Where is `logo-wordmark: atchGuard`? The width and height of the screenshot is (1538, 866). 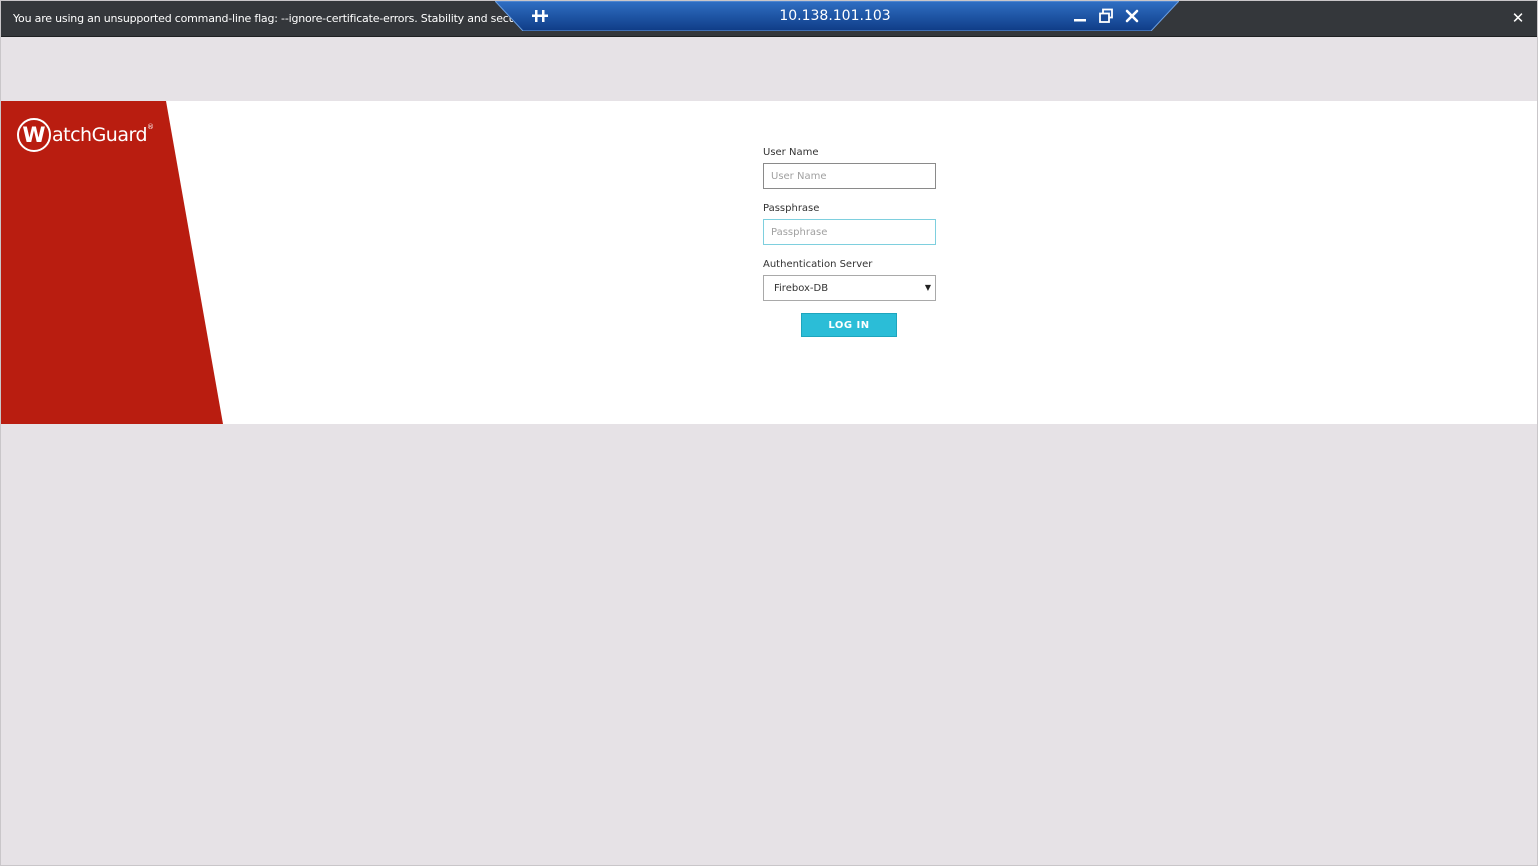 logo-wordmark: atchGuard is located at coordinates (100, 135).